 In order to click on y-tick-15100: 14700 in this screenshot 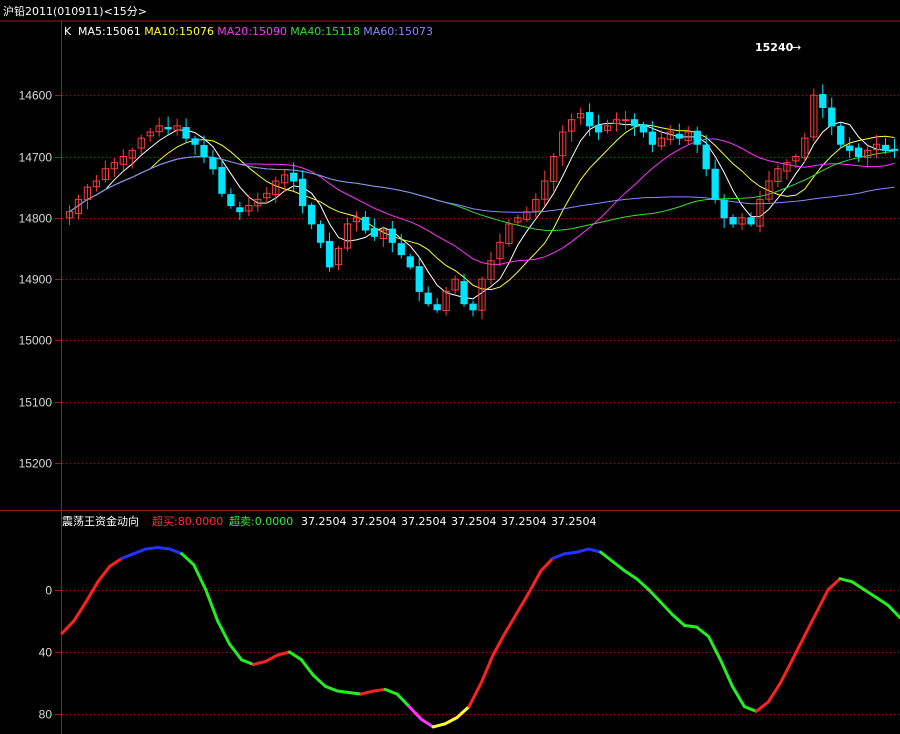, I will do `click(36, 158)`.